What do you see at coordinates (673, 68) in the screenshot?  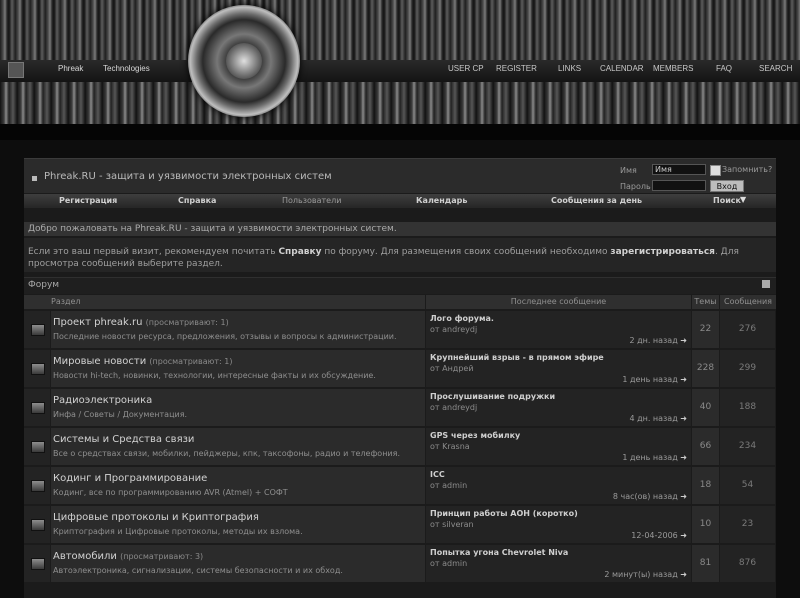 I see `nav-members: MEMBERS` at bounding box center [673, 68].